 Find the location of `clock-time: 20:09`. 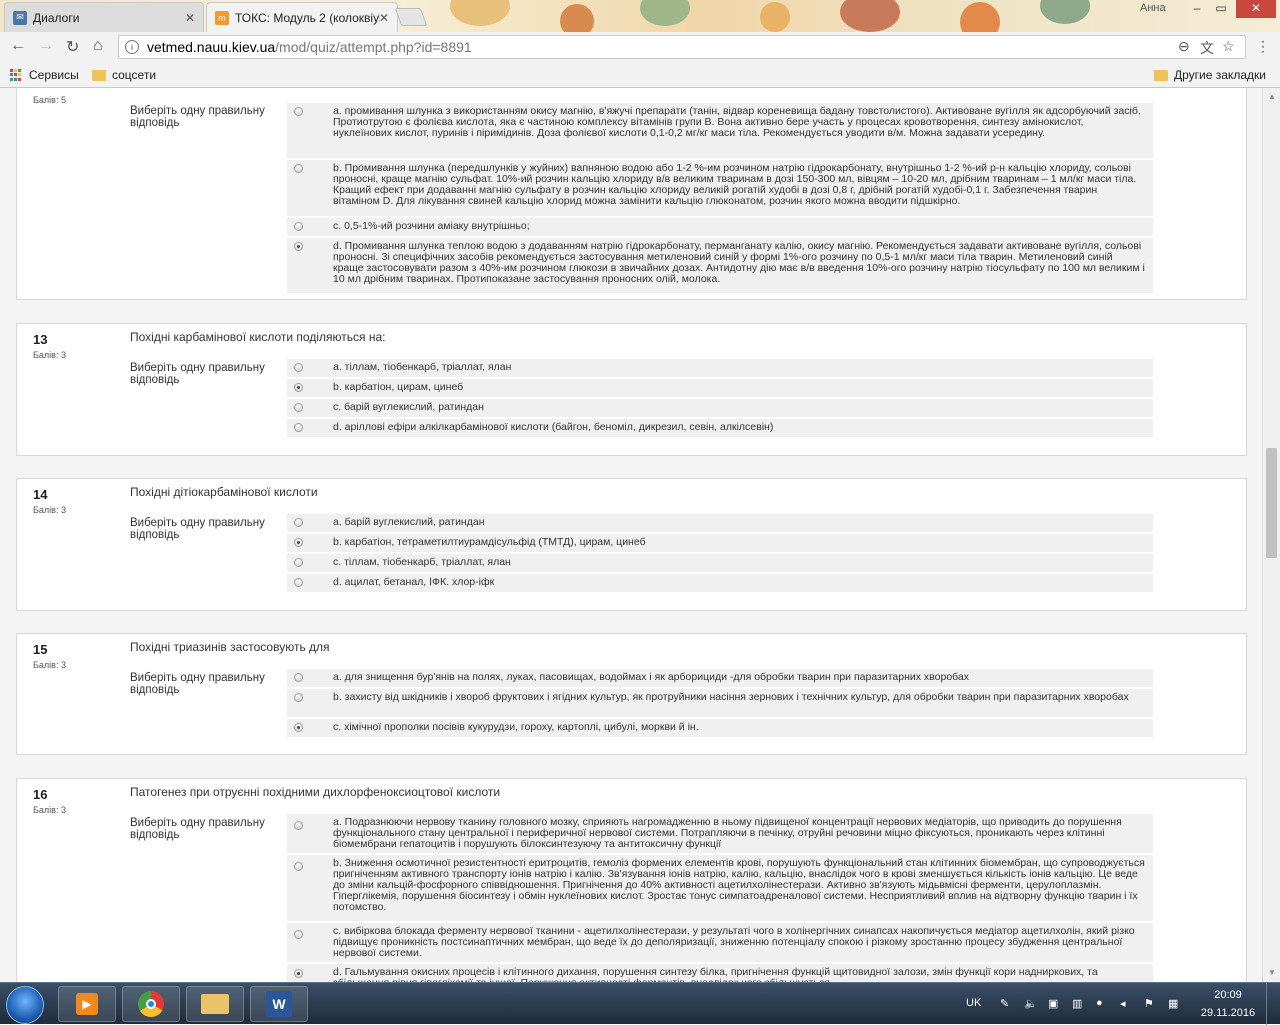

clock-time: 20:09 is located at coordinates (1228, 995).